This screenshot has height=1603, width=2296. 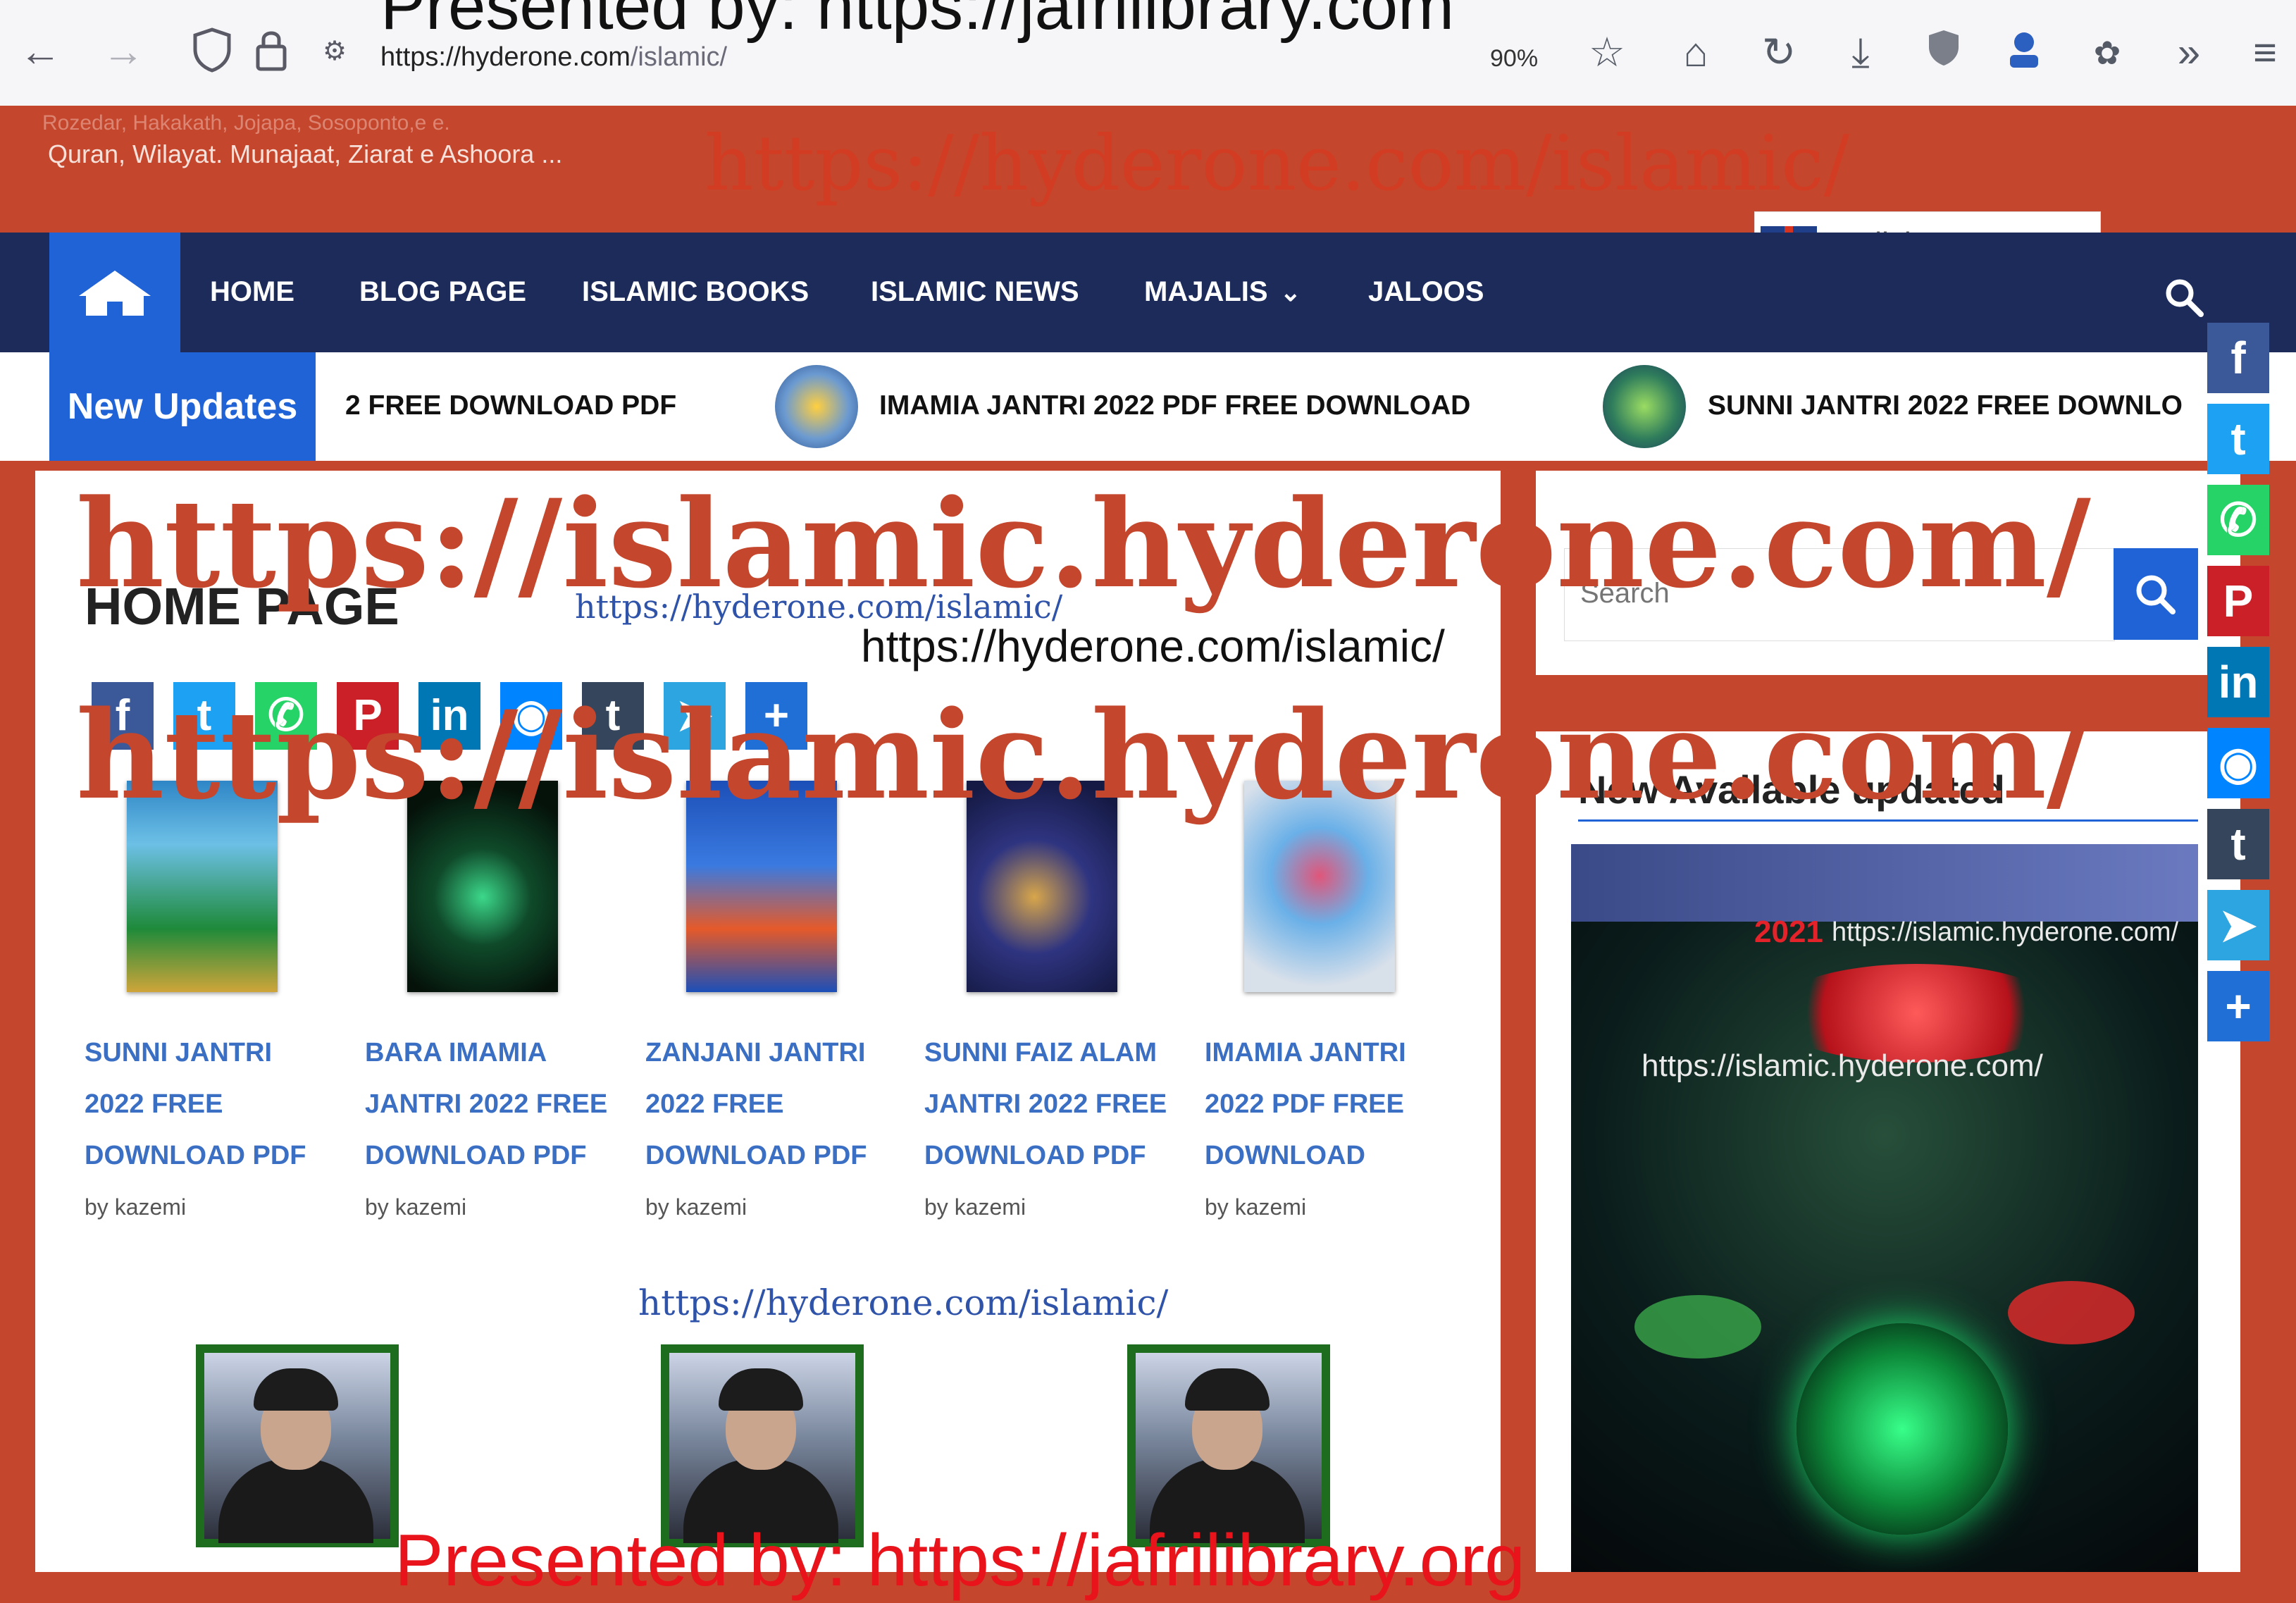 I want to click on nav-item-majalis: MAJALIS ⌄, so click(x=1222, y=292).